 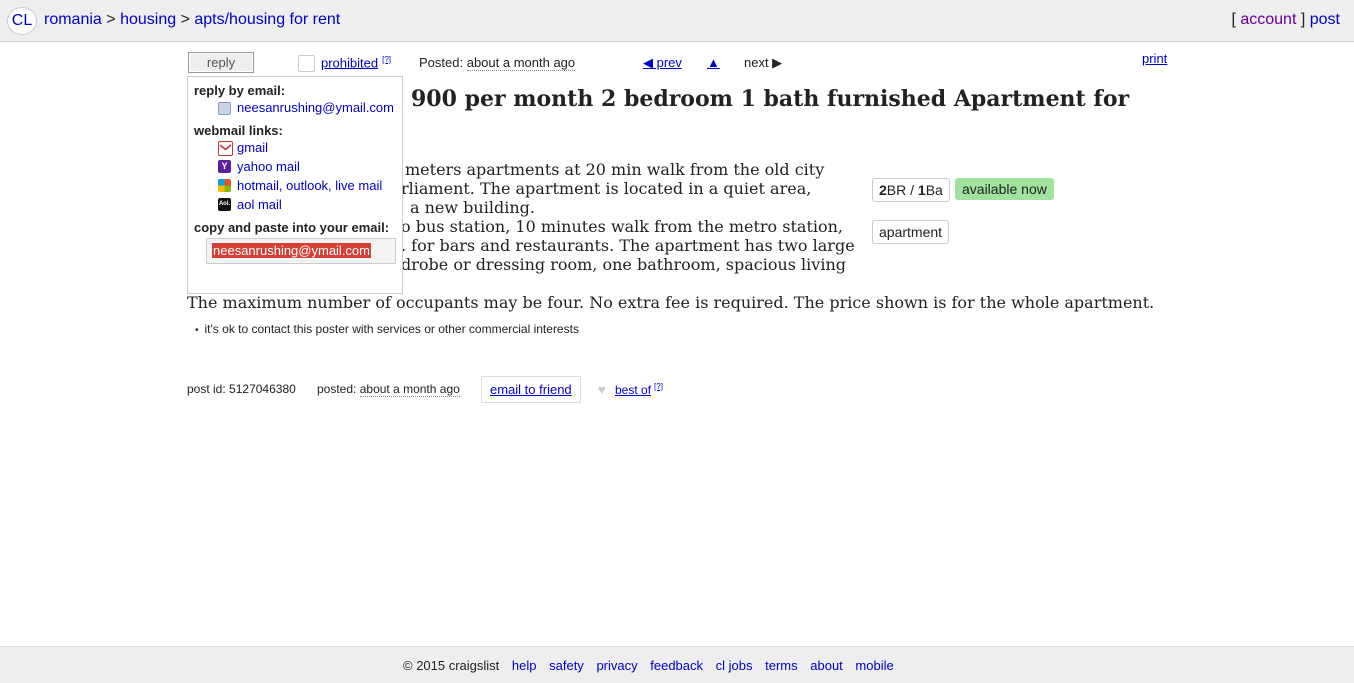 I want to click on bedrooms-value: 2, so click(x=883, y=190).